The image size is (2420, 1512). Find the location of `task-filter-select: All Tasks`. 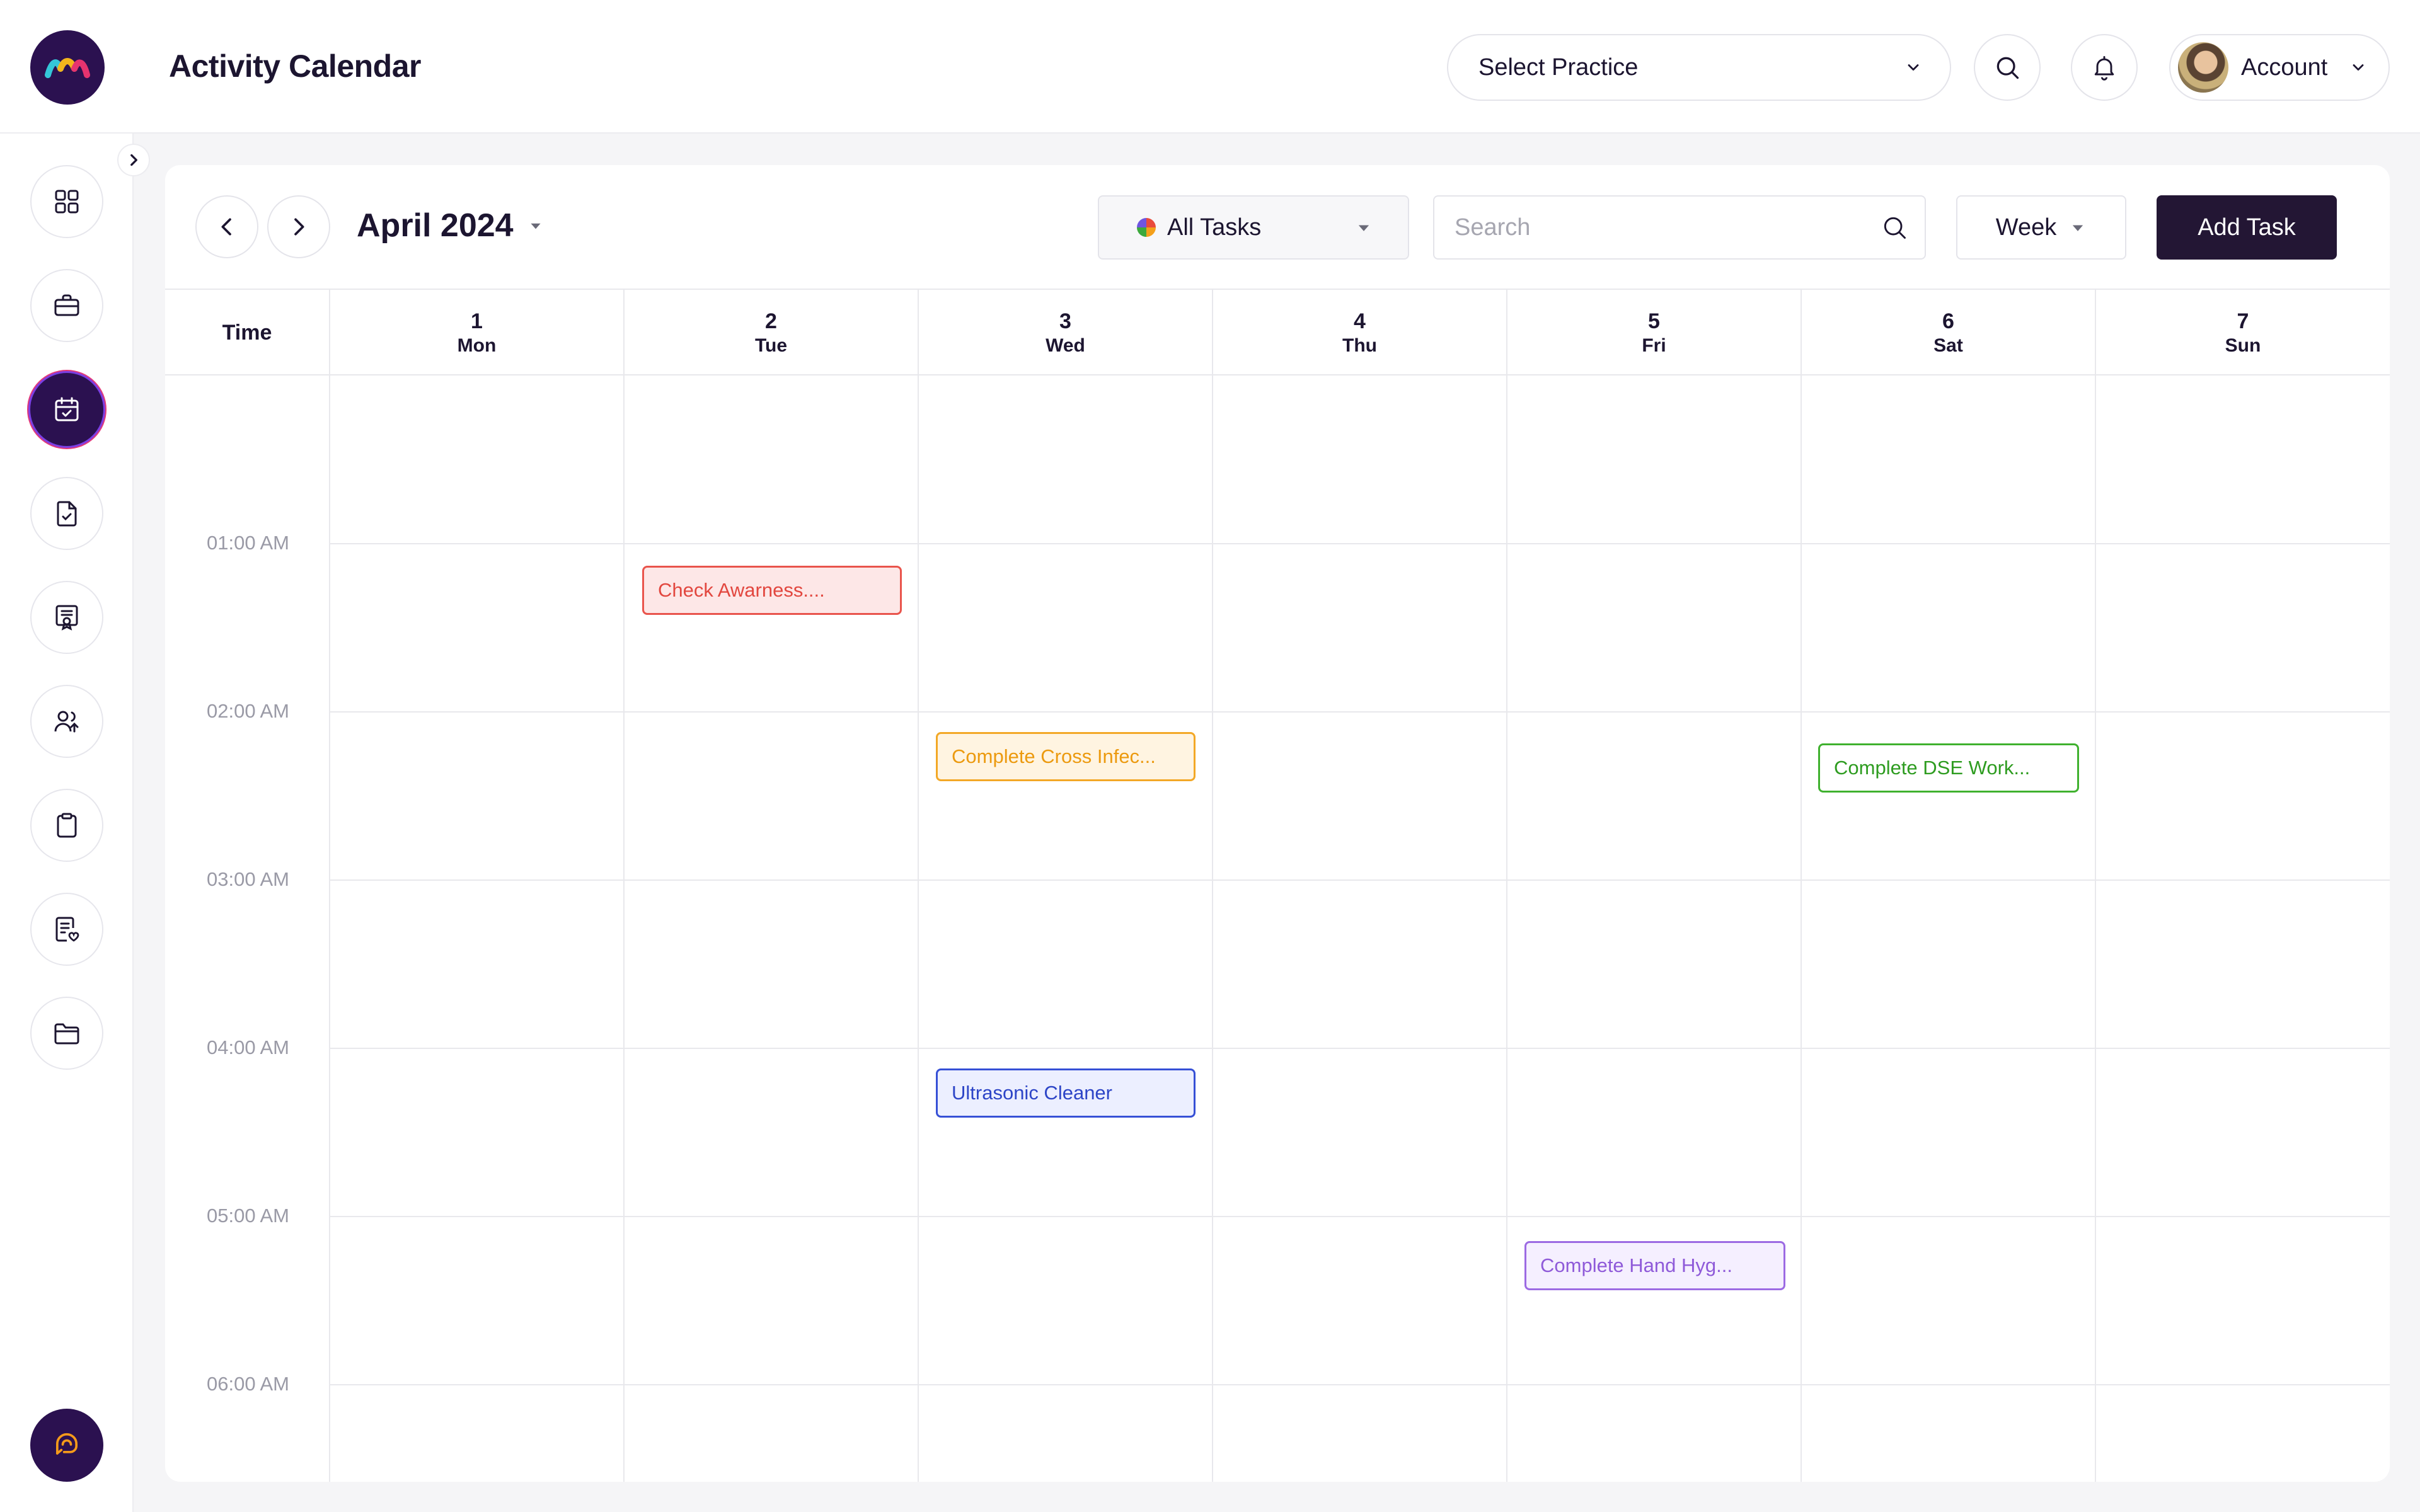

task-filter-select: All Tasks is located at coordinates (1253, 227).